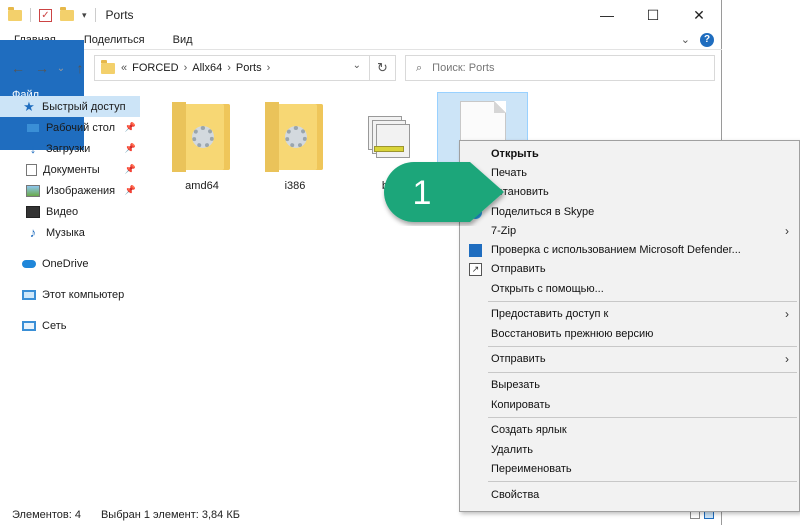 The width and height of the screenshot is (800, 525). What do you see at coordinates (383, 68) in the screenshot?
I see `refresh-button: ↻` at bounding box center [383, 68].